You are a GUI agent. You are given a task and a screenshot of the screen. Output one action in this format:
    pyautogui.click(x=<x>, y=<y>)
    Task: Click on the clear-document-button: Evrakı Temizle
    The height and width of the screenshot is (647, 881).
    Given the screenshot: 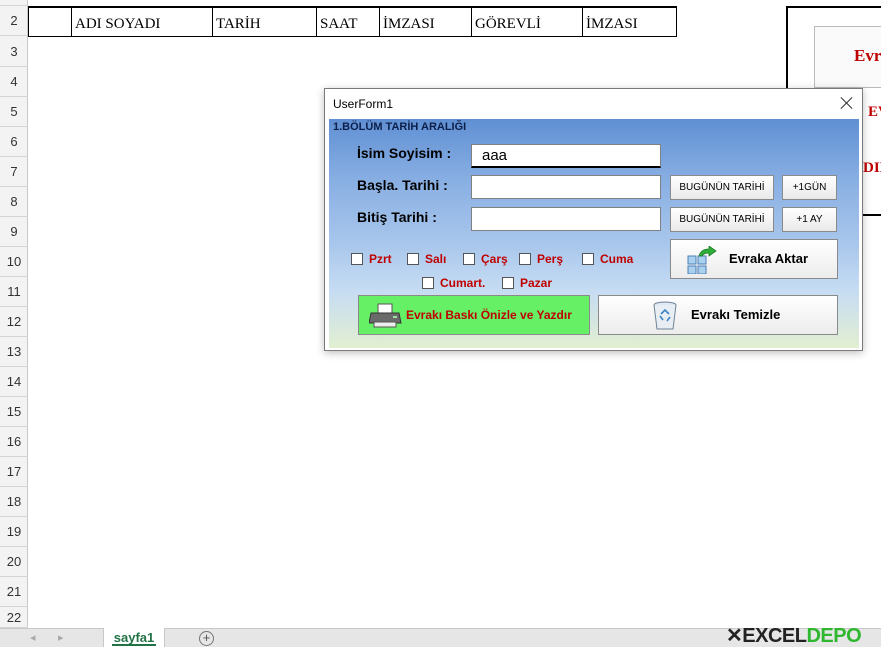 What is the action you would take?
    pyautogui.click(x=718, y=315)
    